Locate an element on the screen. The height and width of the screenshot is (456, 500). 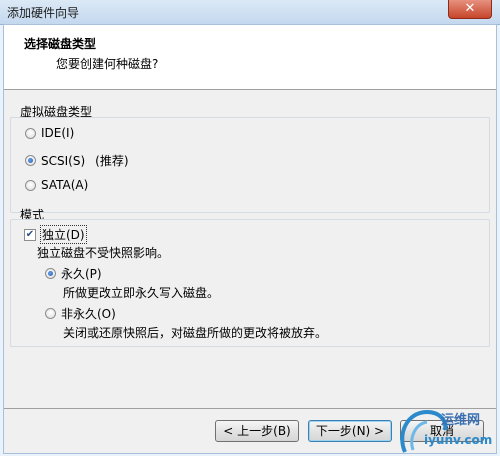
radio-sata-label: SATA(A) is located at coordinates (65, 185).